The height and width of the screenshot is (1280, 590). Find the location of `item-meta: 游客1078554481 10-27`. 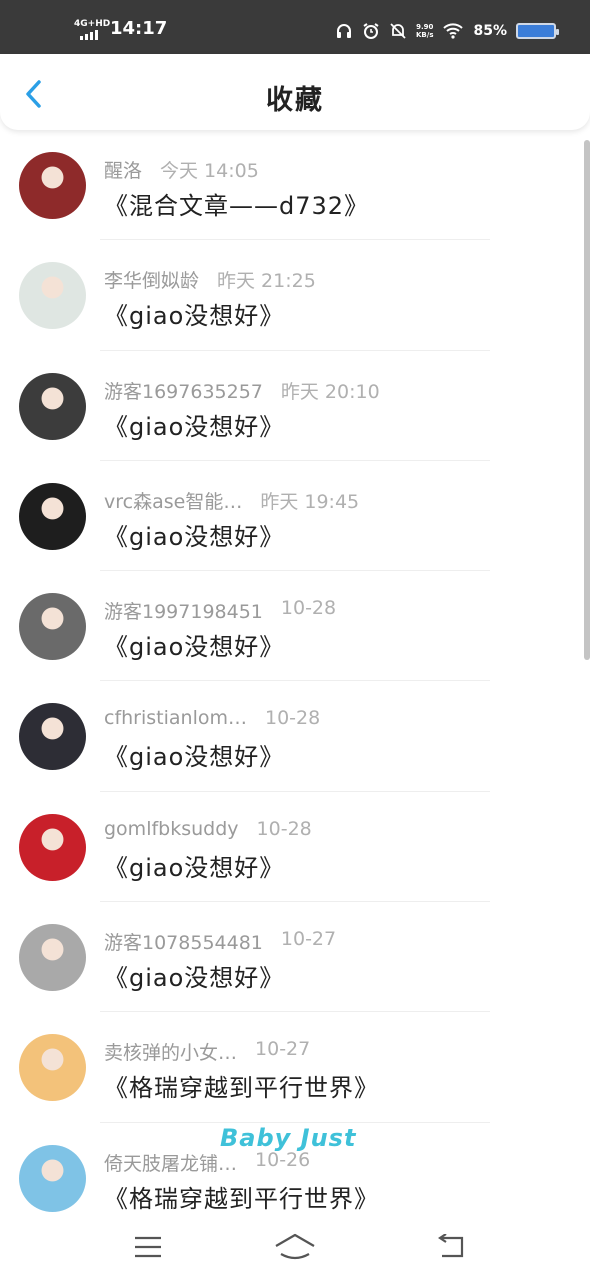

item-meta: 游客1078554481 10-27 is located at coordinates (220, 941).